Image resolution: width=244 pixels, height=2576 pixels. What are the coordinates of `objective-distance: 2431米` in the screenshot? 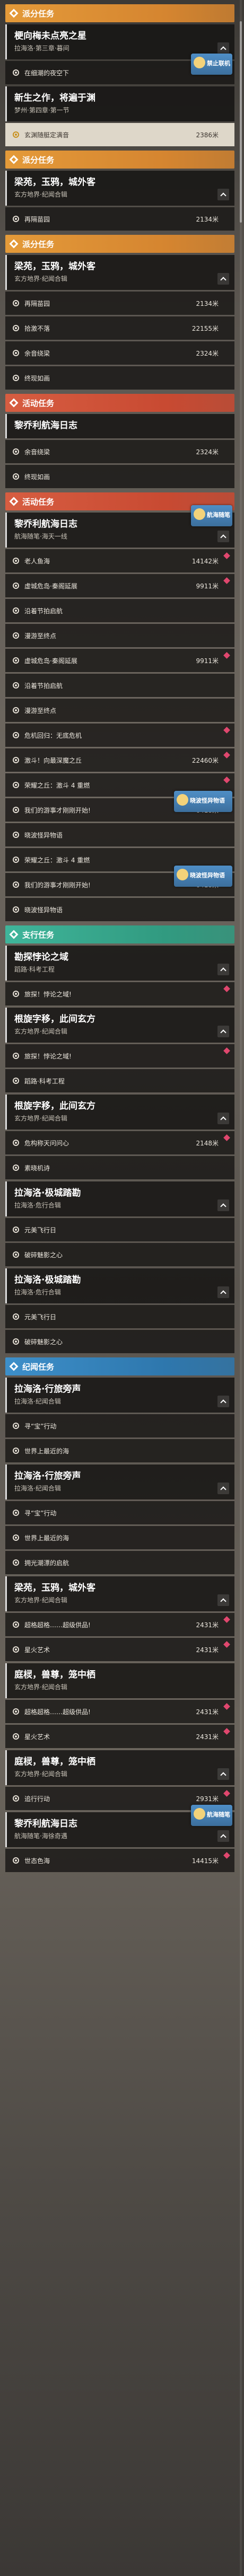 It's located at (208, 1625).